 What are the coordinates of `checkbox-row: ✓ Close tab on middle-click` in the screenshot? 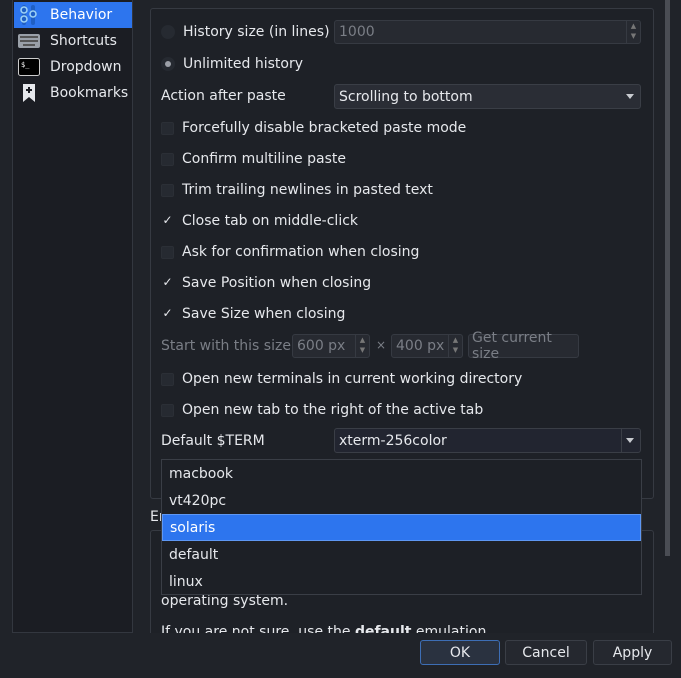 It's located at (259, 221).